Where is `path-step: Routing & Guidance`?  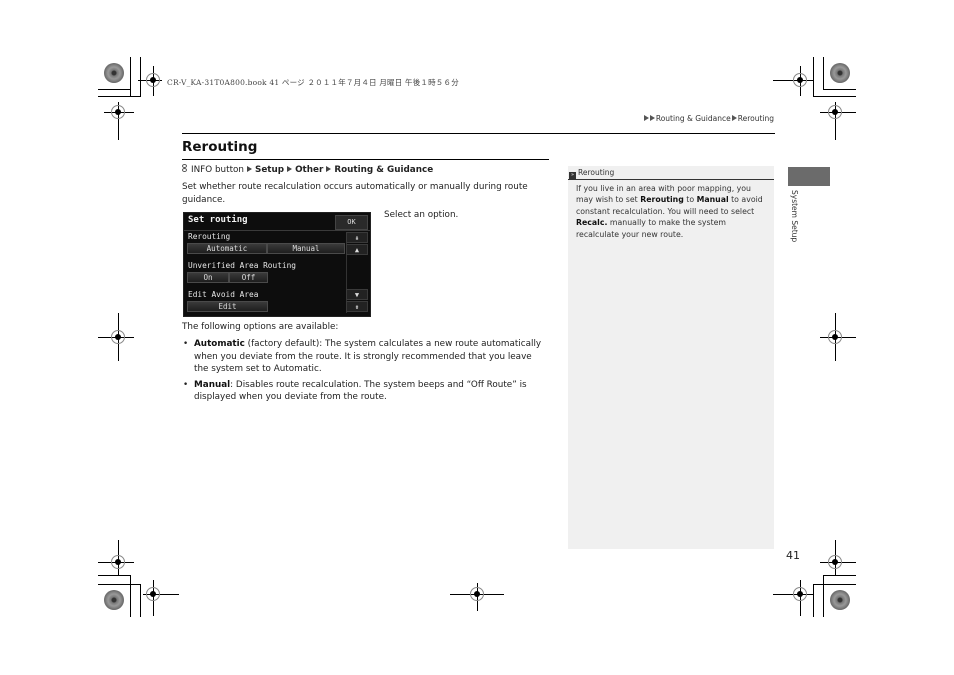 path-step: Routing & Guidance is located at coordinates (384, 170).